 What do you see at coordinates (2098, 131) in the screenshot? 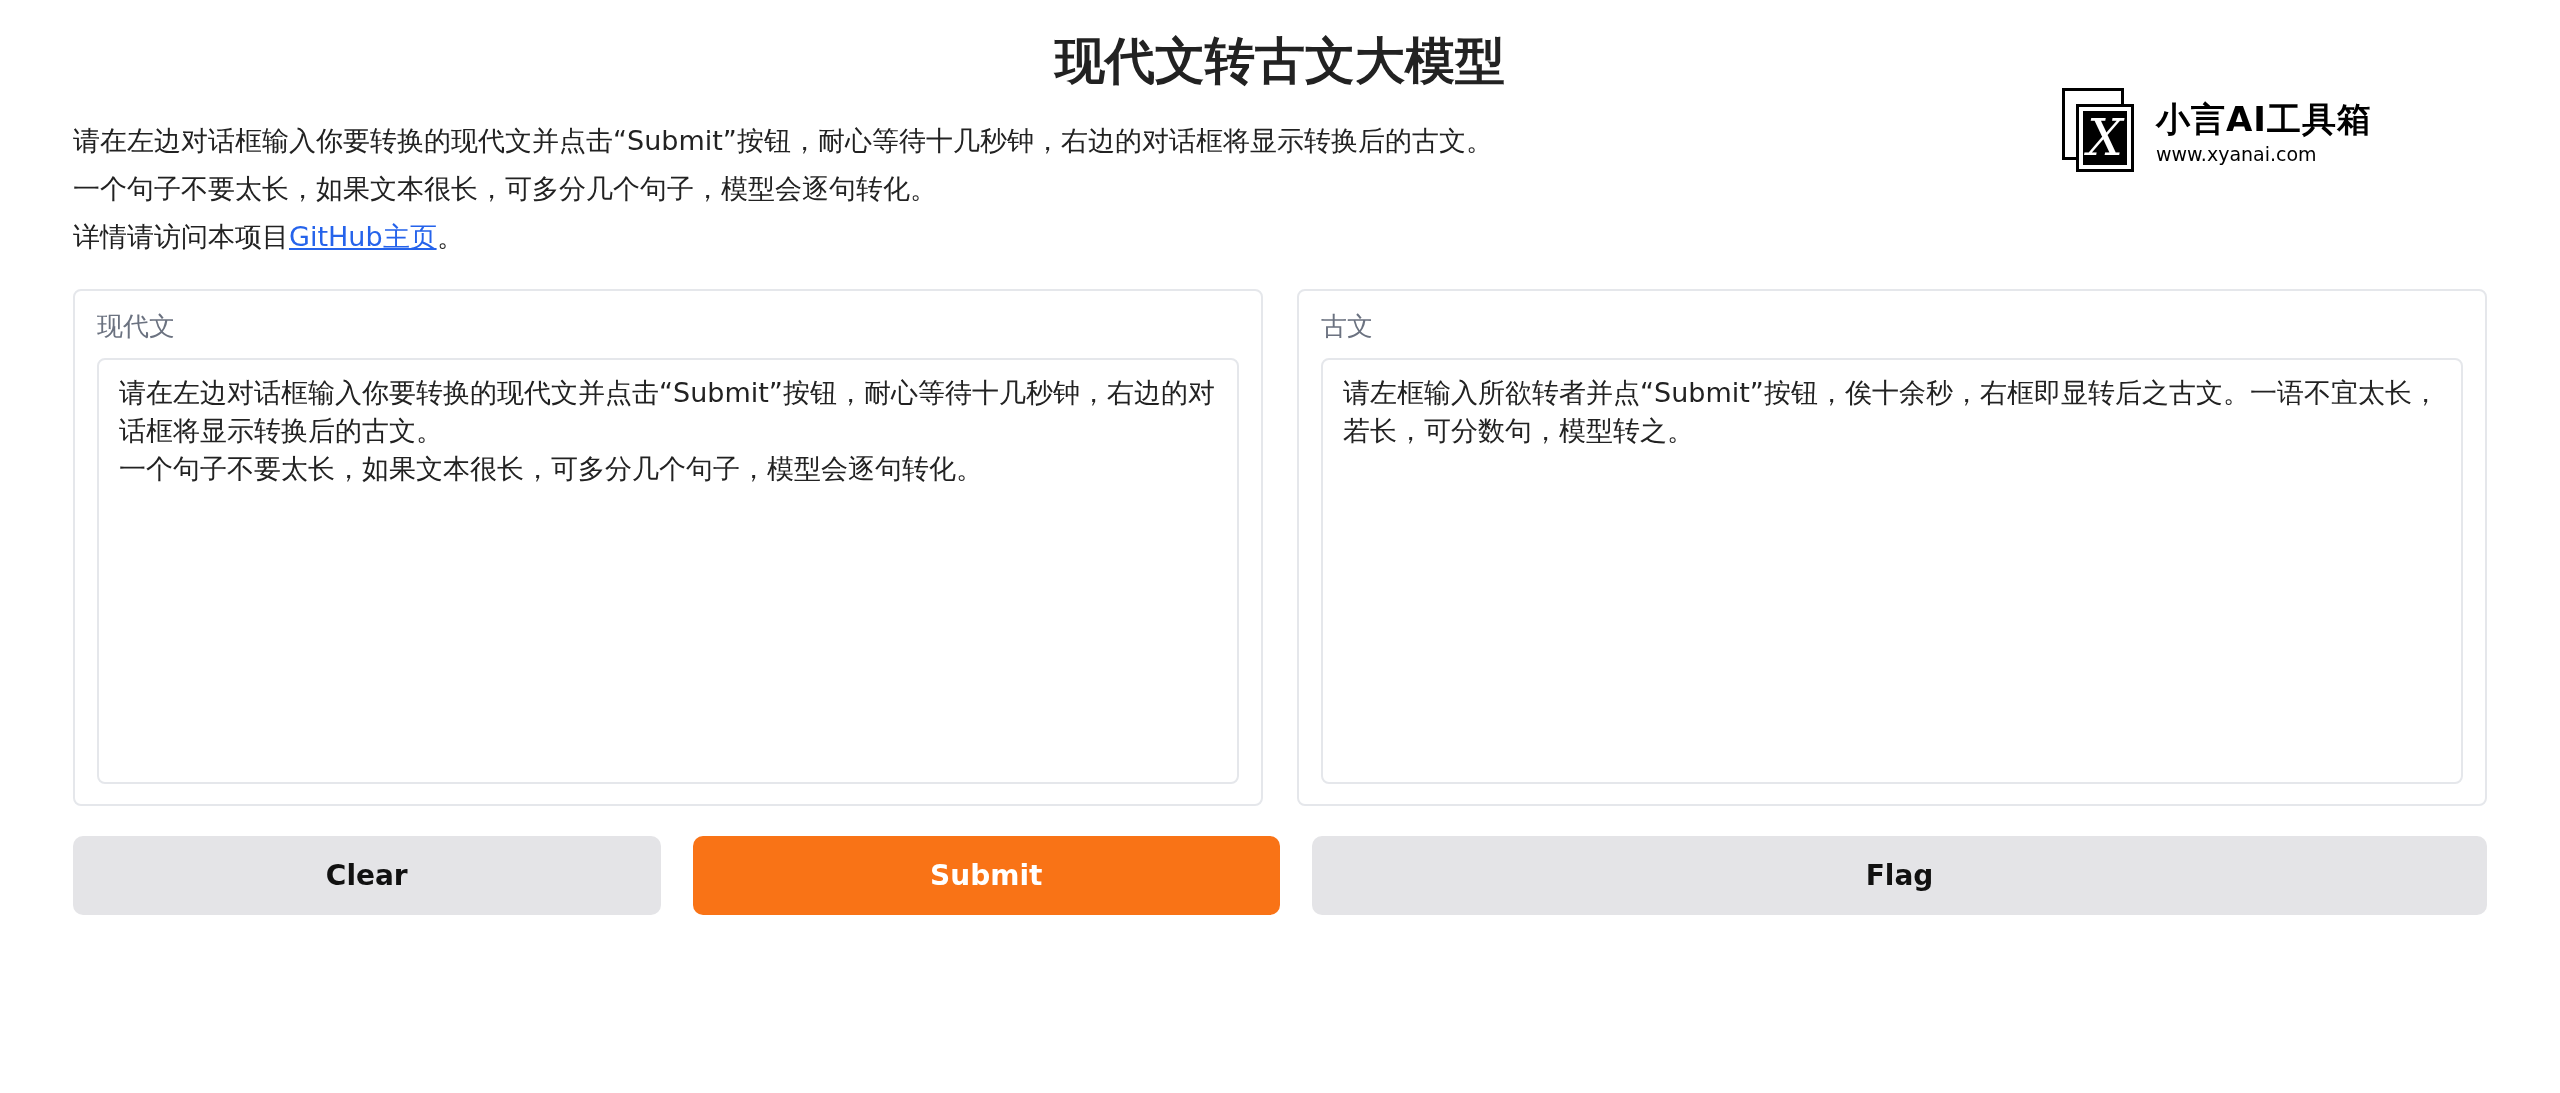
I see `logo-mark: X` at bounding box center [2098, 131].